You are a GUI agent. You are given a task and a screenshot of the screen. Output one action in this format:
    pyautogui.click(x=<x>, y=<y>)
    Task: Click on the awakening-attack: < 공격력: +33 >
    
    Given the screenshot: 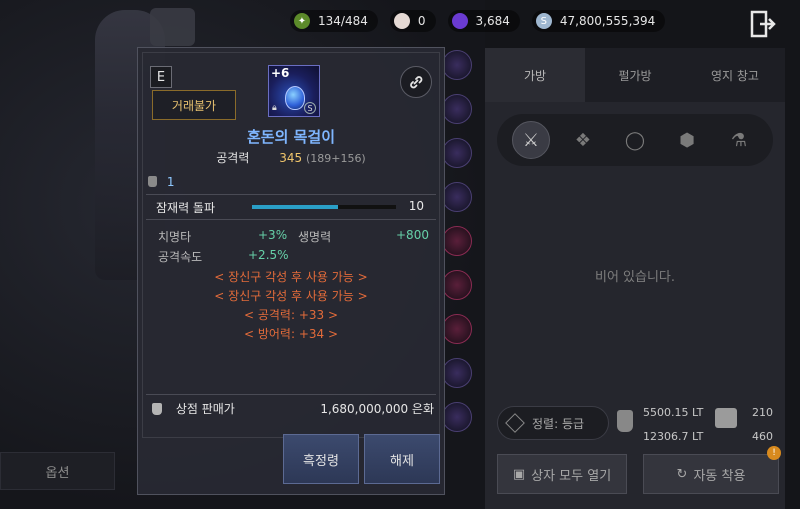 What is the action you would take?
    pyautogui.click(x=291, y=315)
    